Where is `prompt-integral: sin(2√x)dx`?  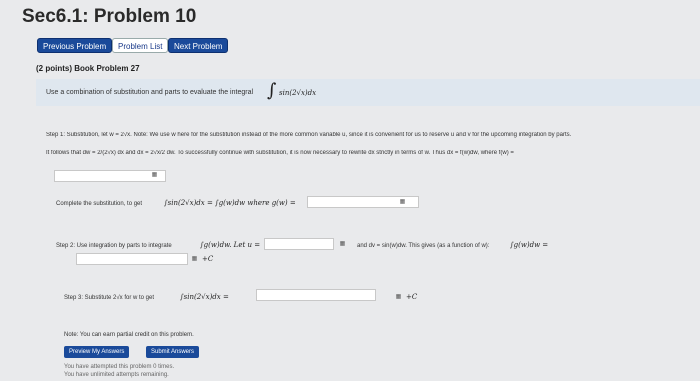
prompt-integral: sin(2√x)dx is located at coordinates (298, 93).